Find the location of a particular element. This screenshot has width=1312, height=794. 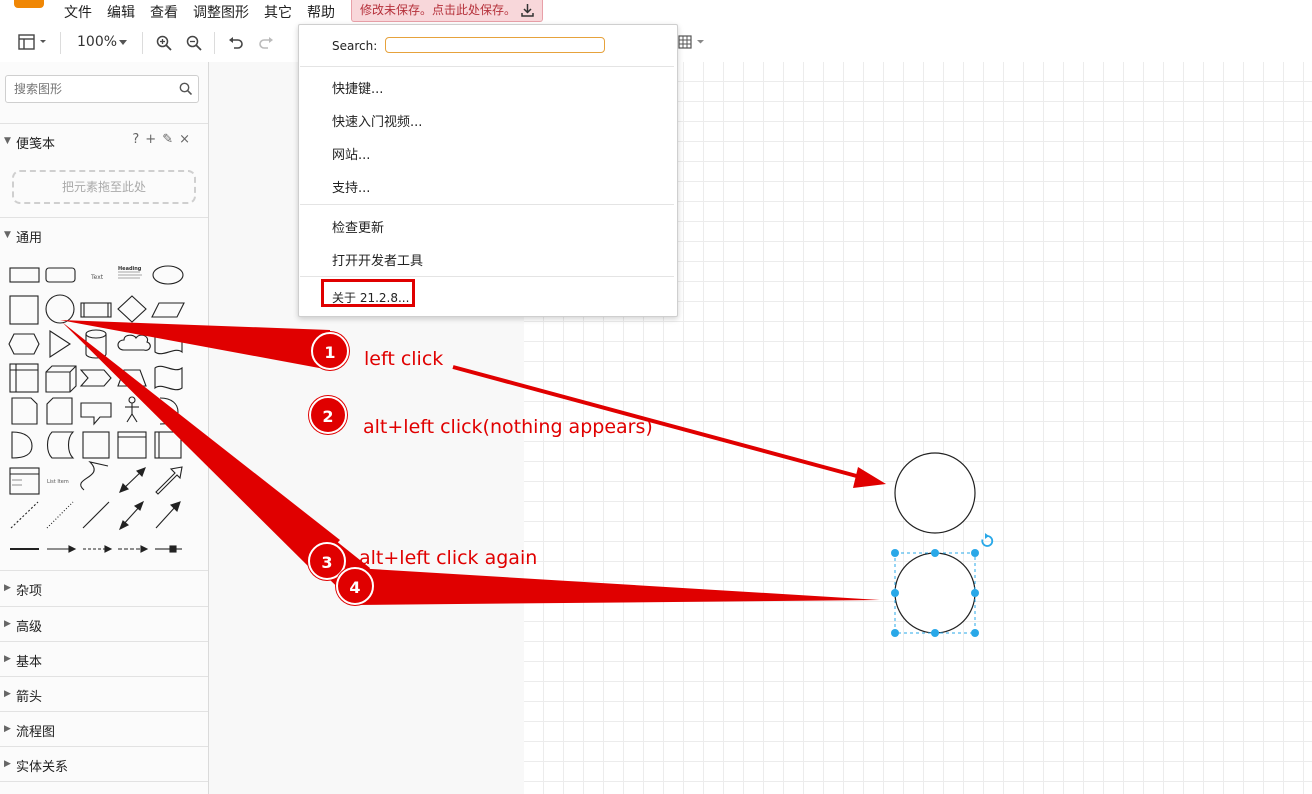

section-advanced: ▶ 高级 is located at coordinates (104, 623).